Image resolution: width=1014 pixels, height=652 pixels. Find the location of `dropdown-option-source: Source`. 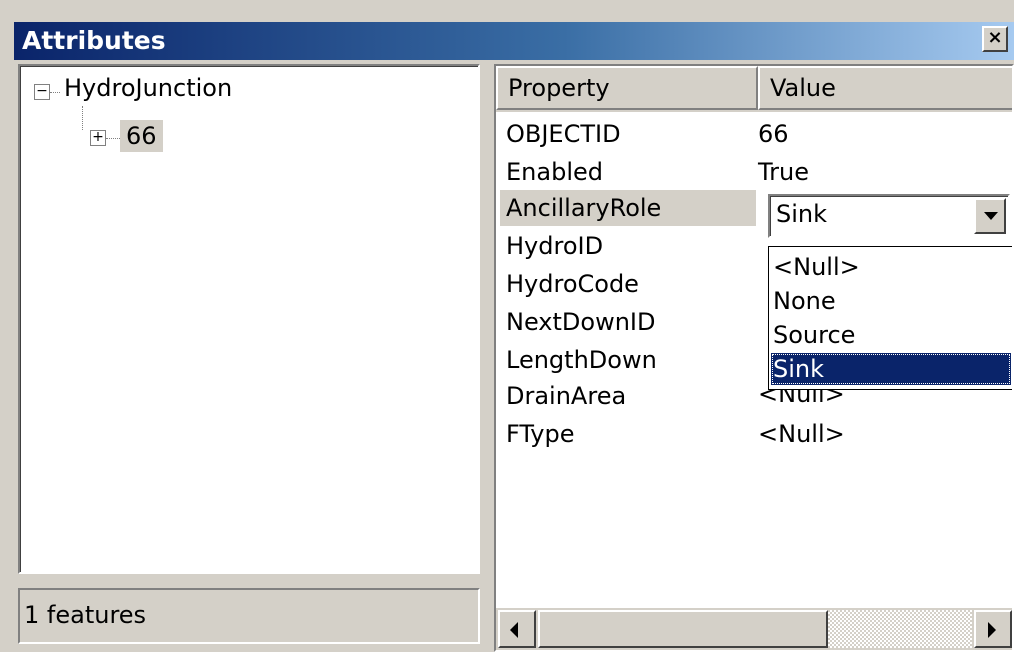

dropdown-option-source: Source is located at coordinates (891, 335).